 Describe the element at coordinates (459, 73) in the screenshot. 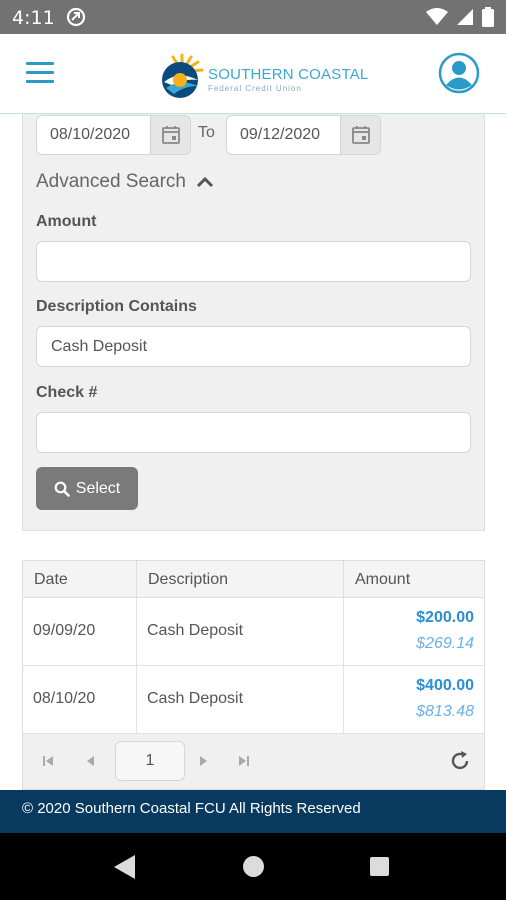

I see `profile-icon` at that location.